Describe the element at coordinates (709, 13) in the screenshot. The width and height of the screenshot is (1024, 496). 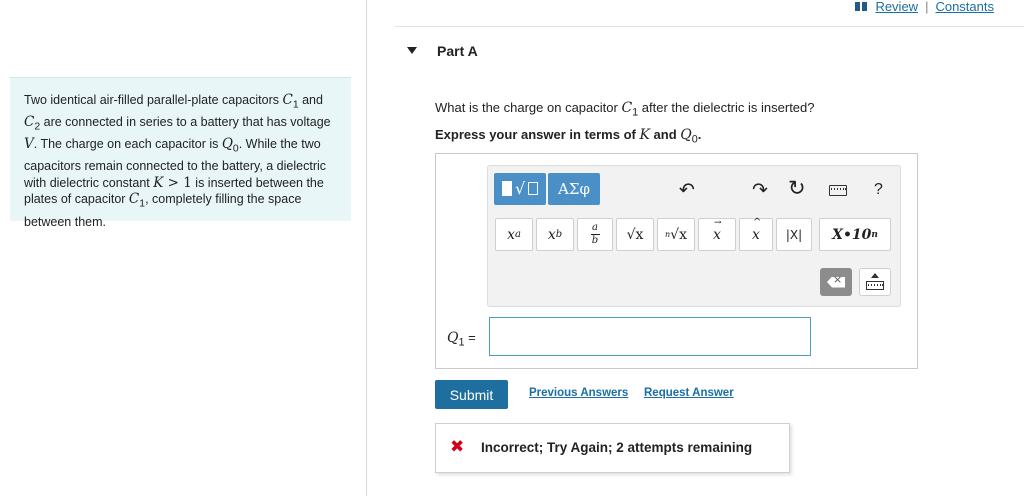
I see `top-bar: Review | Constants` at that location.